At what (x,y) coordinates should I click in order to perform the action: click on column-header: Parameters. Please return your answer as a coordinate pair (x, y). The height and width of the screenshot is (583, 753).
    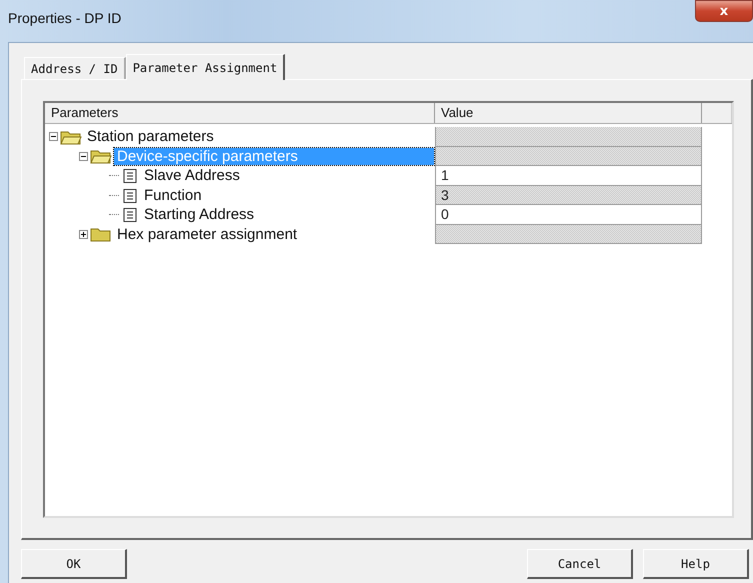
    Looking at the image, I should click on (240, 113).